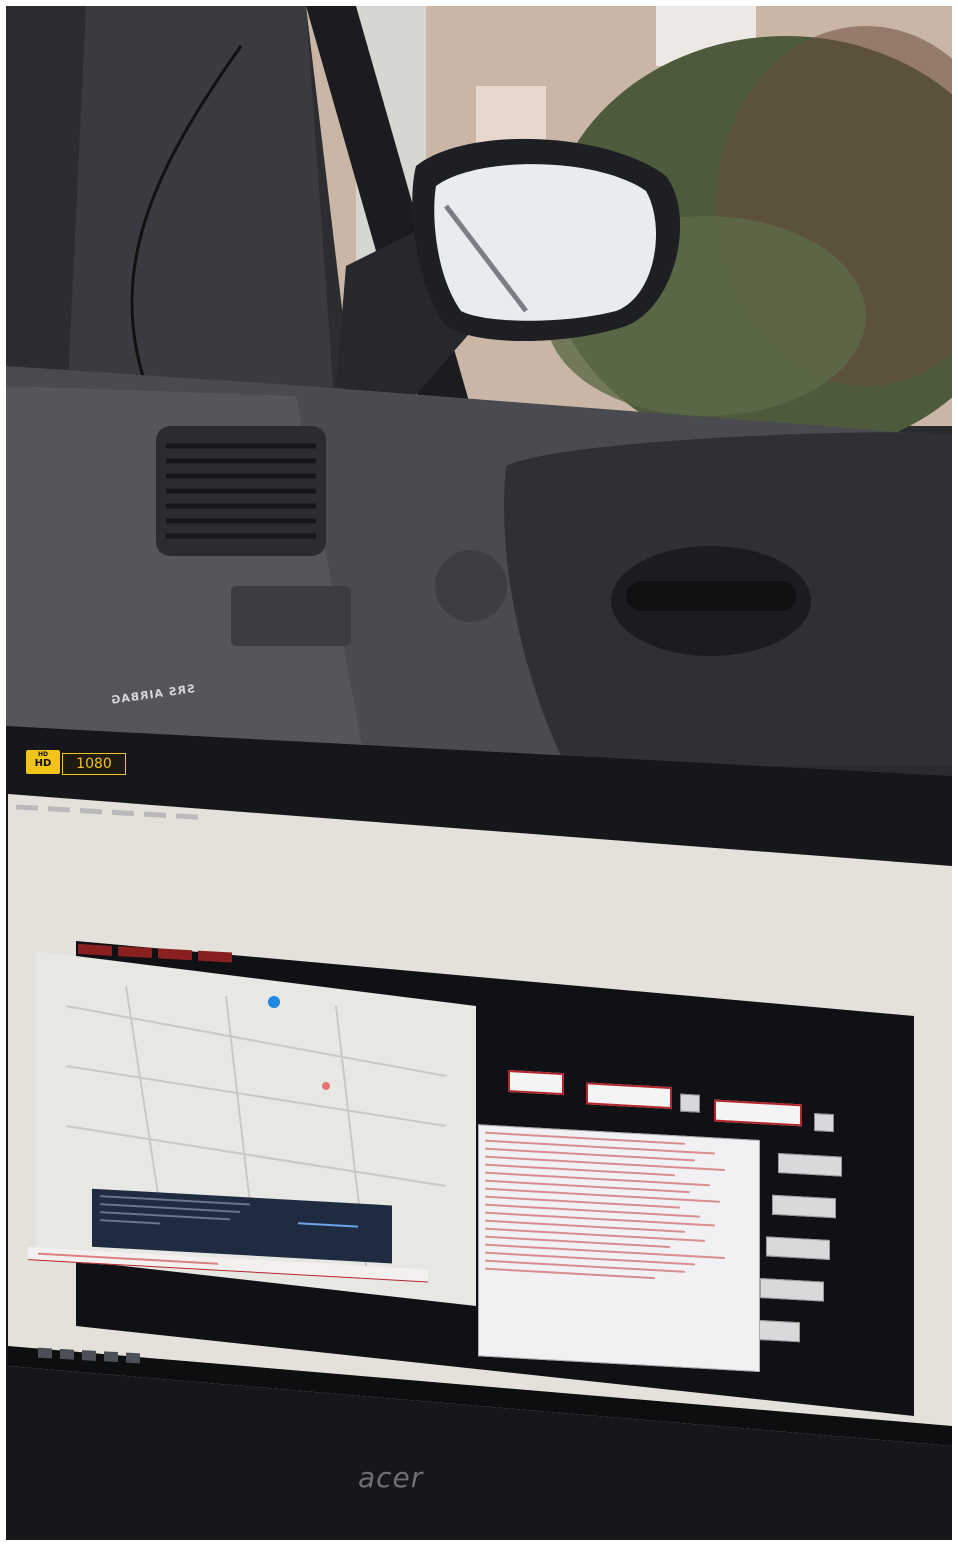 The width and height of the screenshot is (958, 1546). I want to click on laptop-brand-logo: acer, so click(391, 1477).